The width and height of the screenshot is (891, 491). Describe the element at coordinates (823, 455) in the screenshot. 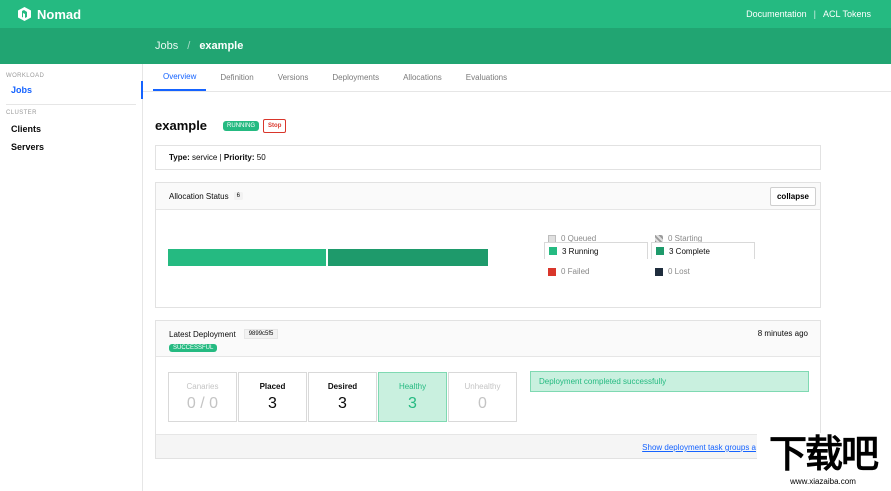

I see `watermark-text: 下载吧` at that location.